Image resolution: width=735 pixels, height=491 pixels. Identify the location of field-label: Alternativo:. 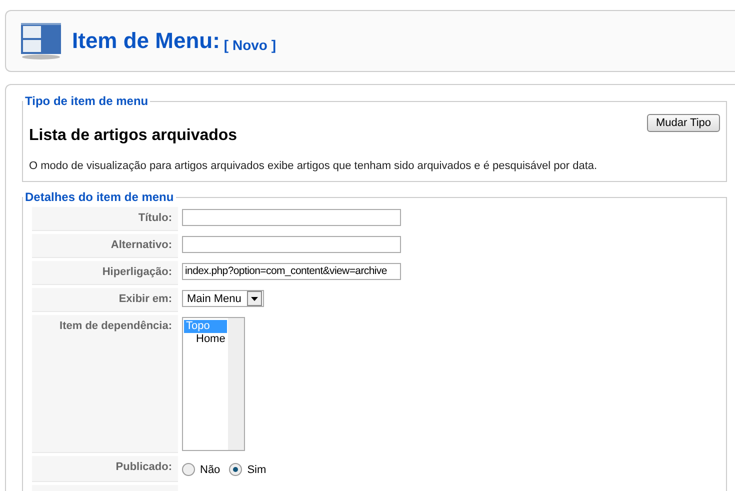
(105, 246).